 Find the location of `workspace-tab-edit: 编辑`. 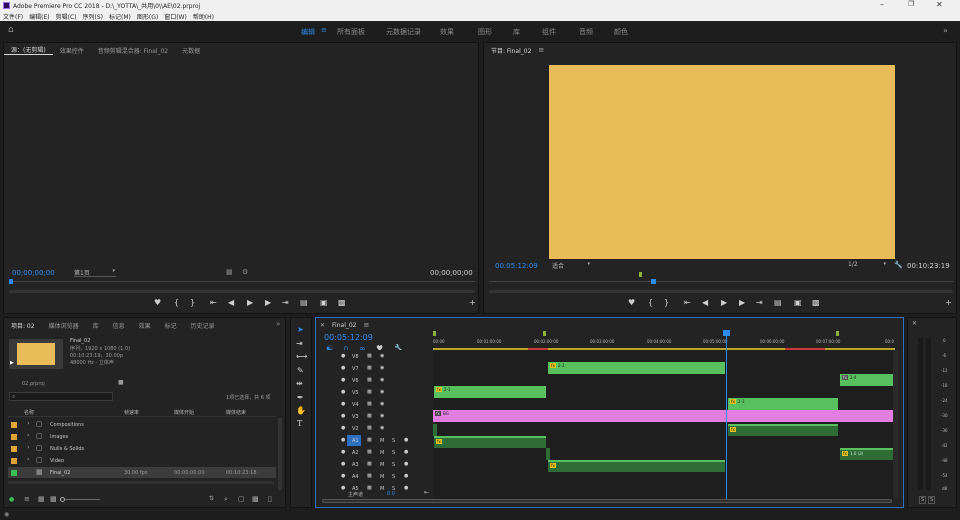

workspace-tab-edit: 编辑 is located at coordinates (308, 32).